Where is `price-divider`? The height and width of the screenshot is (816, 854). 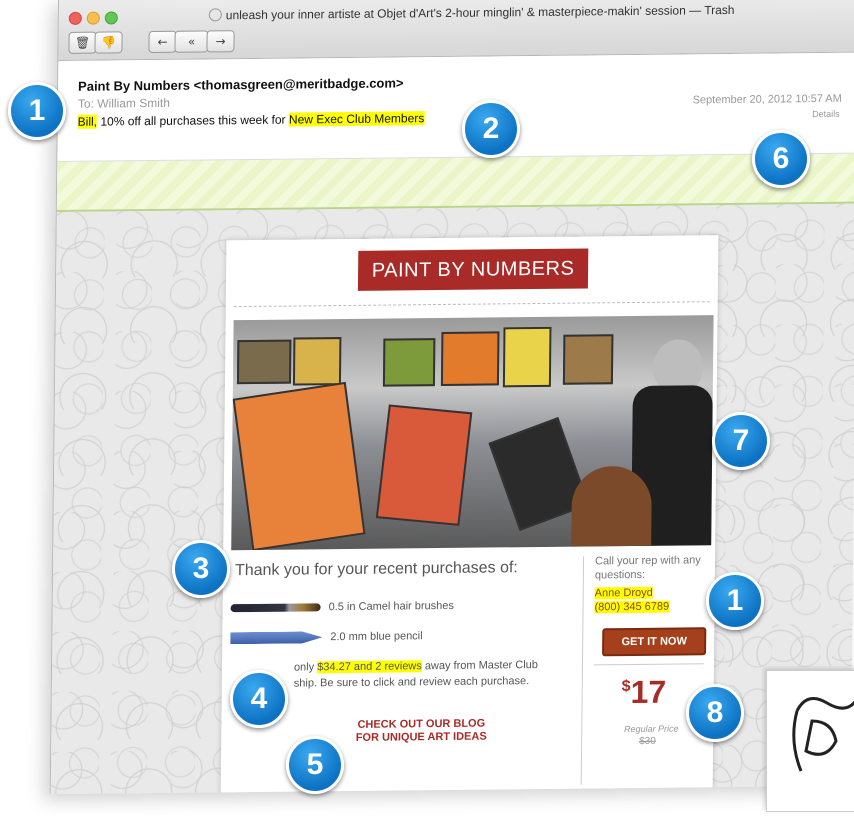
price-divider is located at coordinates (648, 664).